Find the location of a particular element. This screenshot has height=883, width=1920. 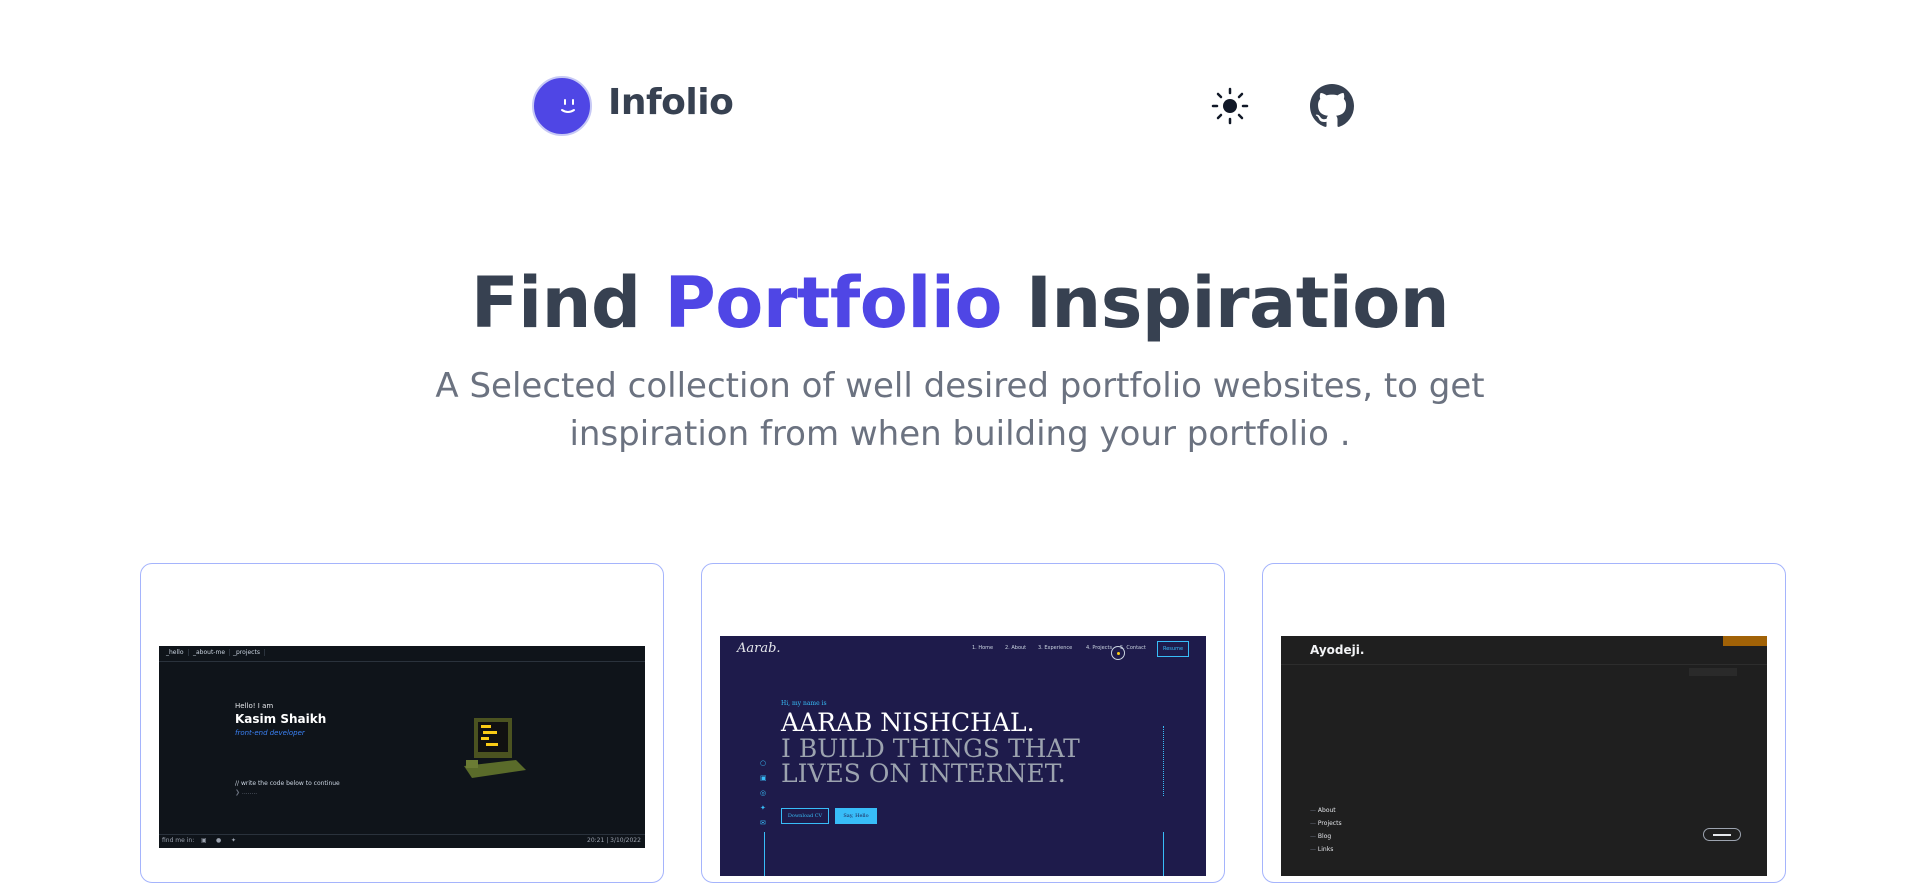

tab-hello: _hello is located at coordinates (175, 652).